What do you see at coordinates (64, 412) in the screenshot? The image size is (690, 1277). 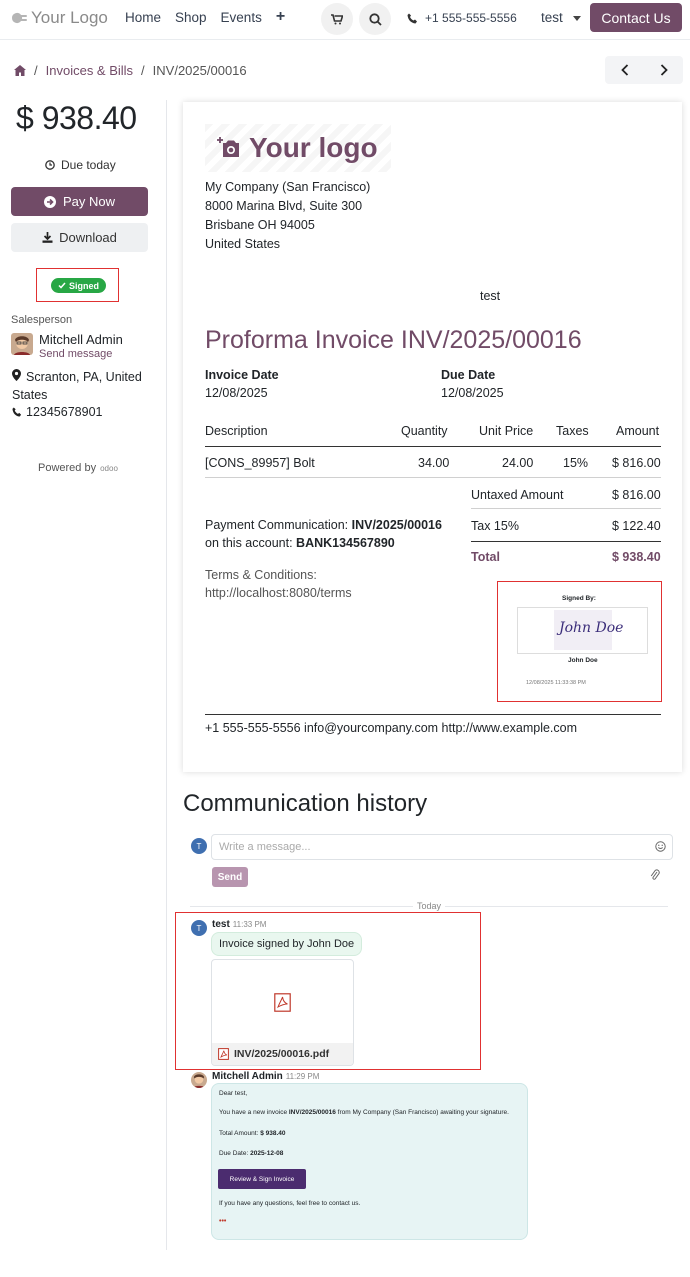 I see `phone-text: 12345678901` at bounding box center [64, 412].